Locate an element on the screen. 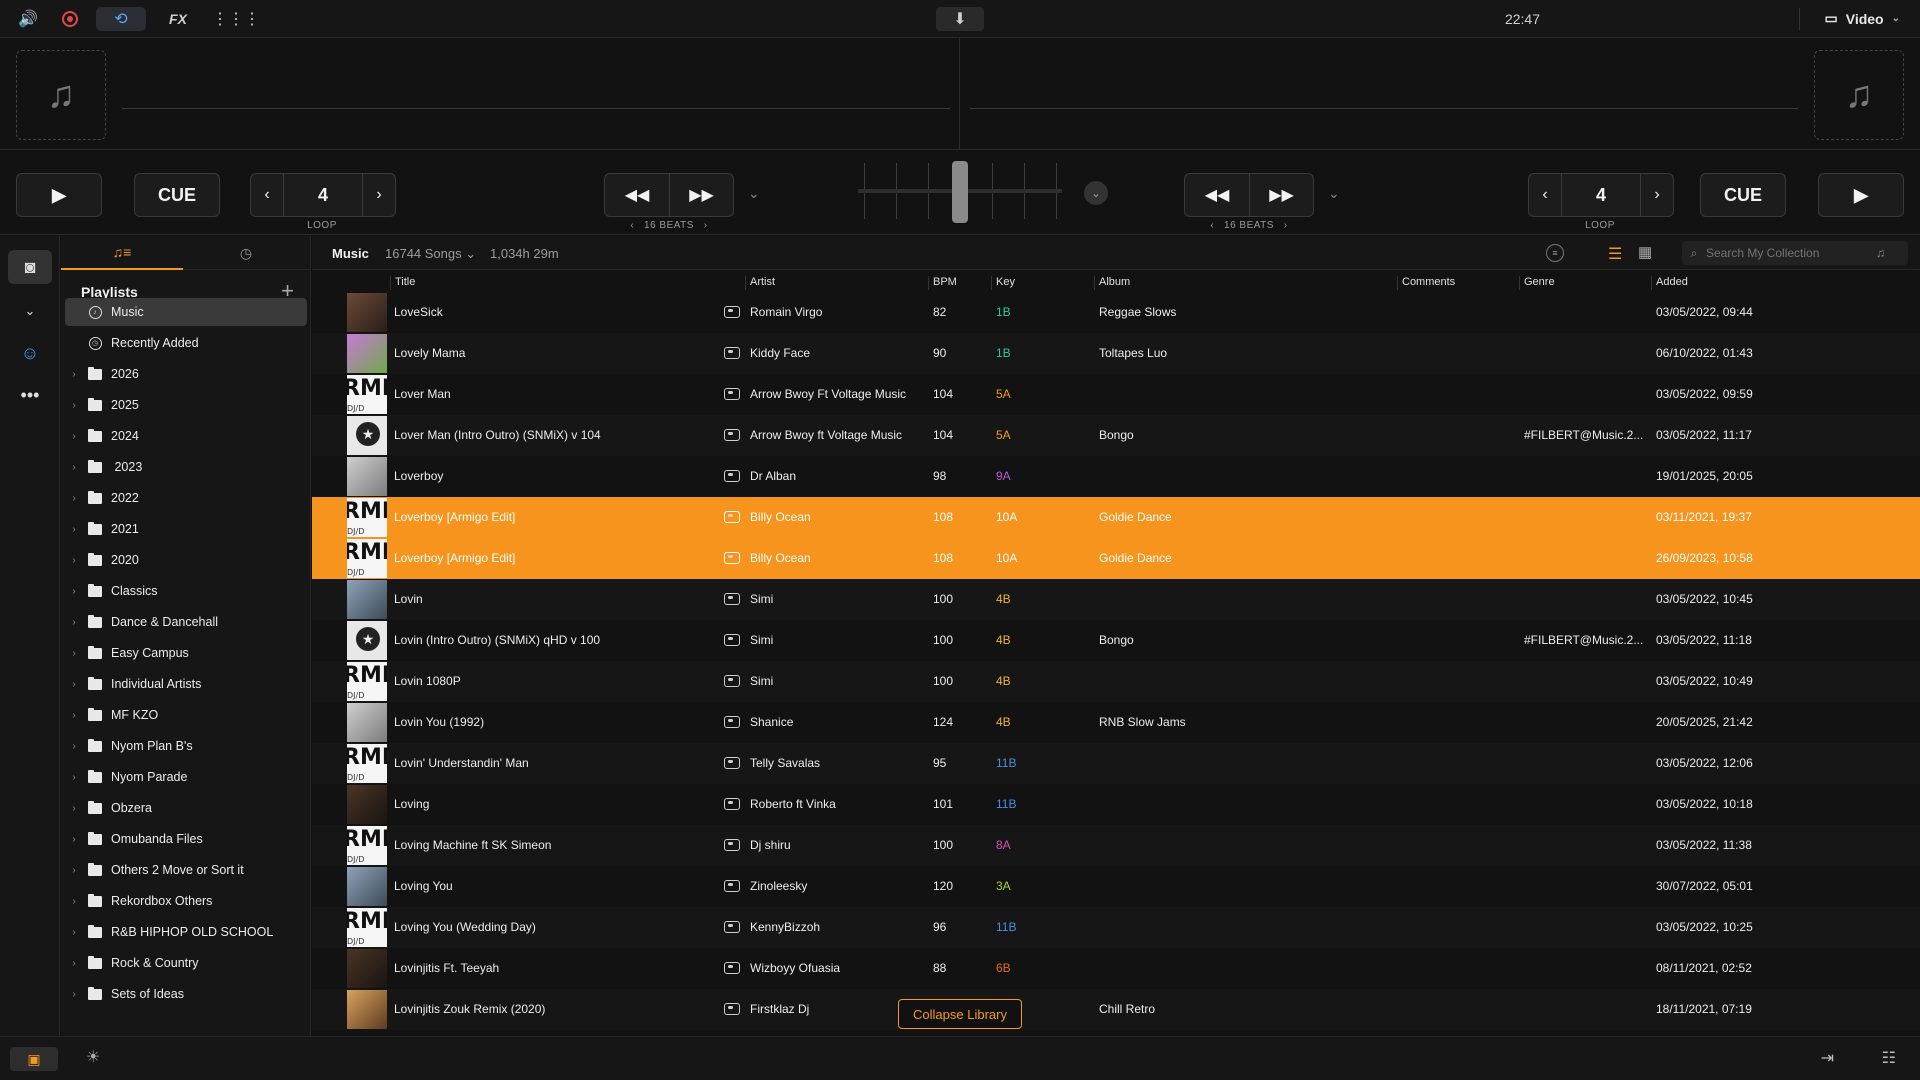 This screenshot has width=1920, height=1080. right-loop-decrease: ‹ is located at coordinates (1545, 195).